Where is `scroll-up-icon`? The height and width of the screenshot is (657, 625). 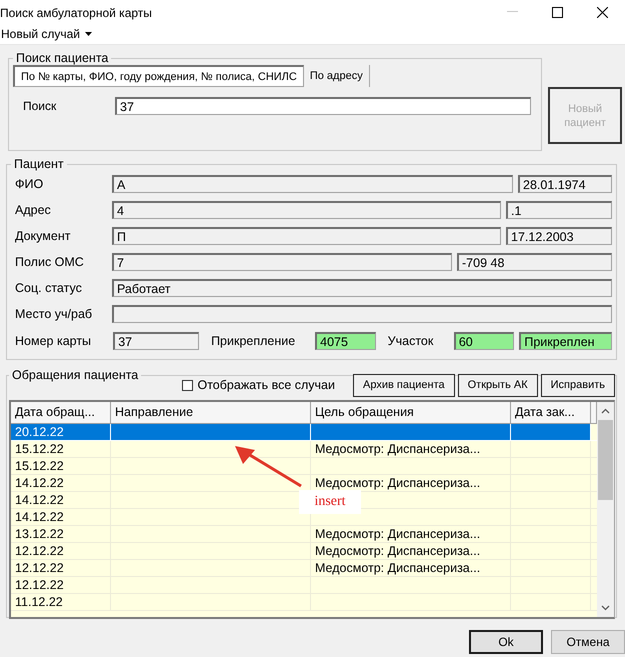 scroll-up-icon is located at coordinates (605, 411).